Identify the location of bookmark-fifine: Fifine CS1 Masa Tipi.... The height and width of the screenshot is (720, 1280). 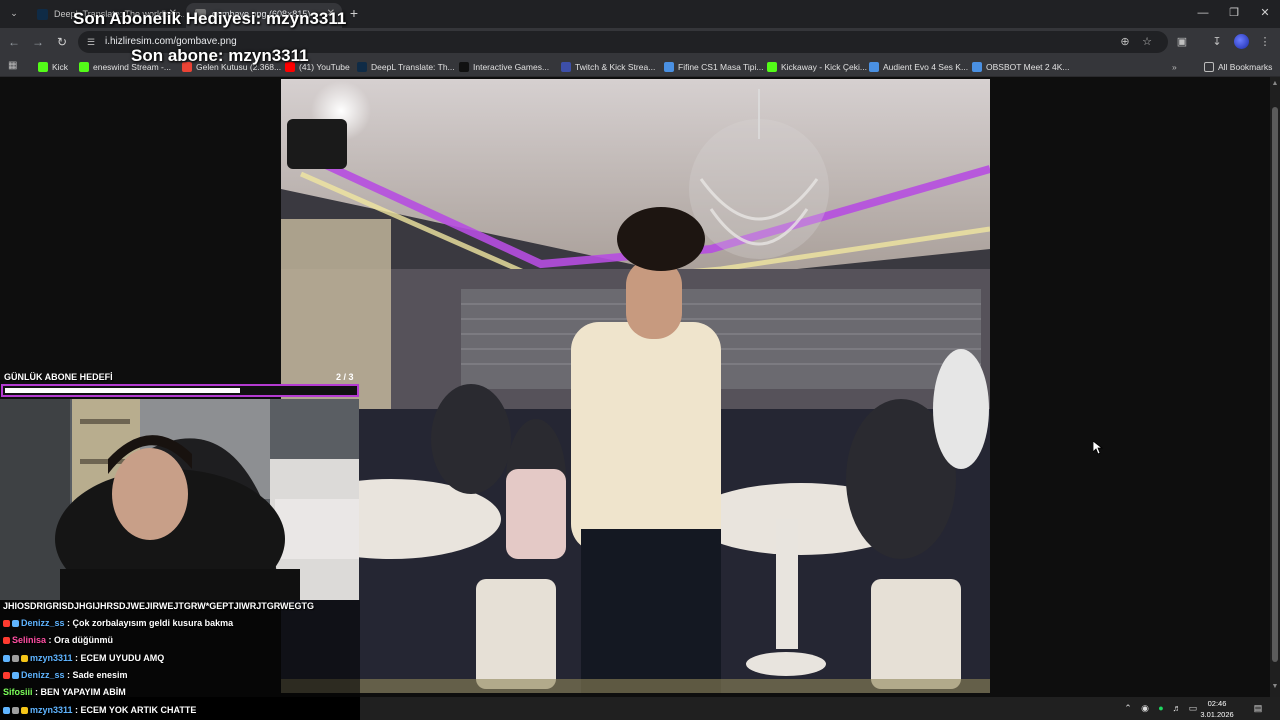
(714, 67).